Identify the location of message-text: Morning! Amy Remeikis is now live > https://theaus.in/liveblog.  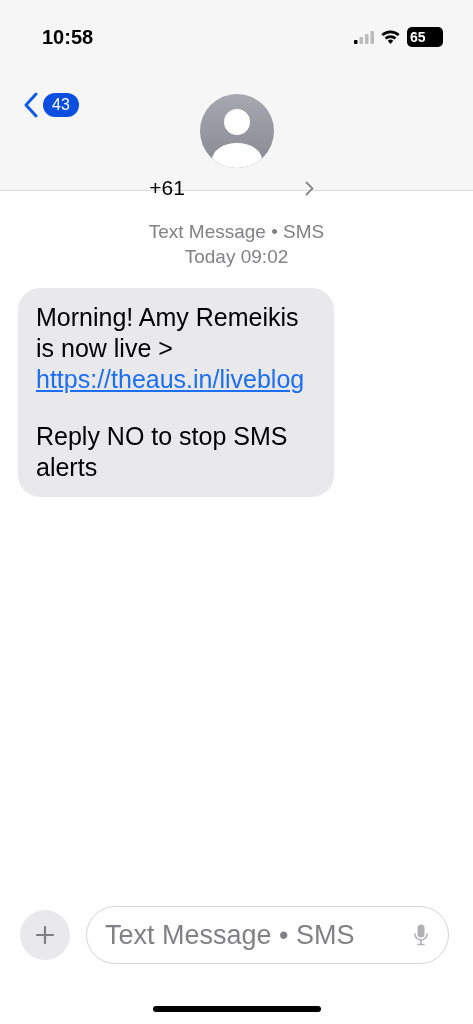
(170, 348).